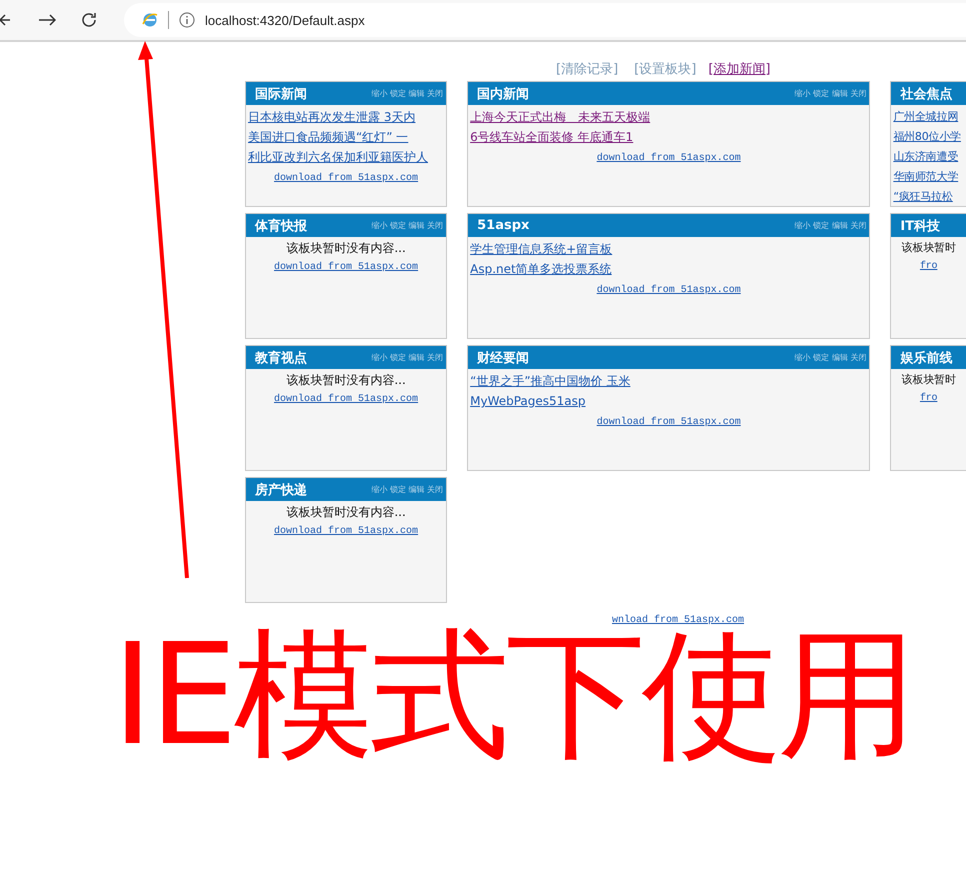 This screenshot has width=966, height=889. What do you see at coordinates (47, 20) in the screenshot?
I see `forward-icon` at bounding box center [47, 20].